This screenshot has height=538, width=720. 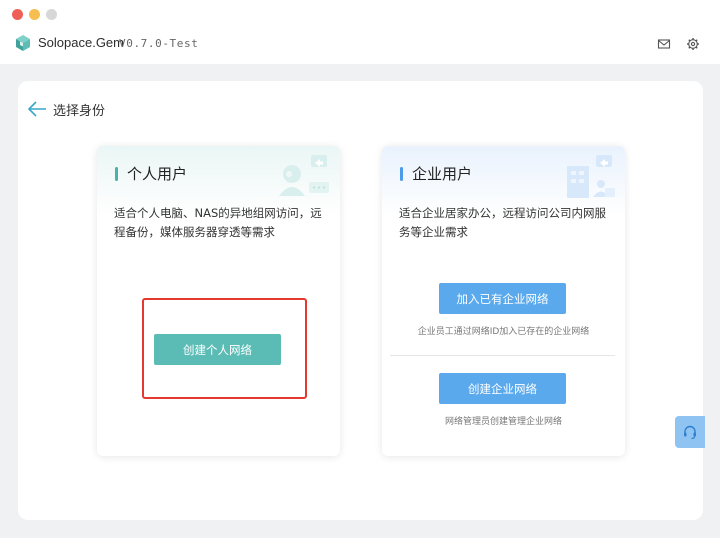 What do you see at coordinates (304, 175) in the screenshot?
I see `personal-user-illustration-icon` at bounding box center [304, 175].